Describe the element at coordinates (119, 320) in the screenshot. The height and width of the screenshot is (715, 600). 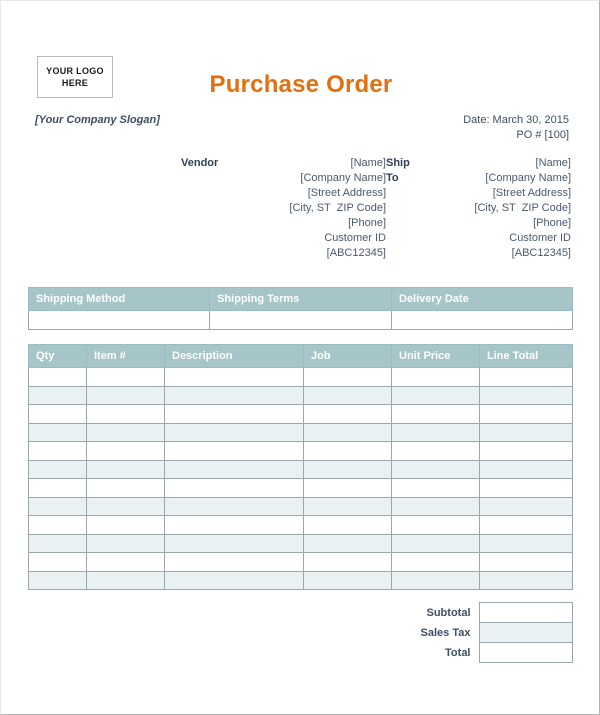
I see `shipping-method-cell` at that location.